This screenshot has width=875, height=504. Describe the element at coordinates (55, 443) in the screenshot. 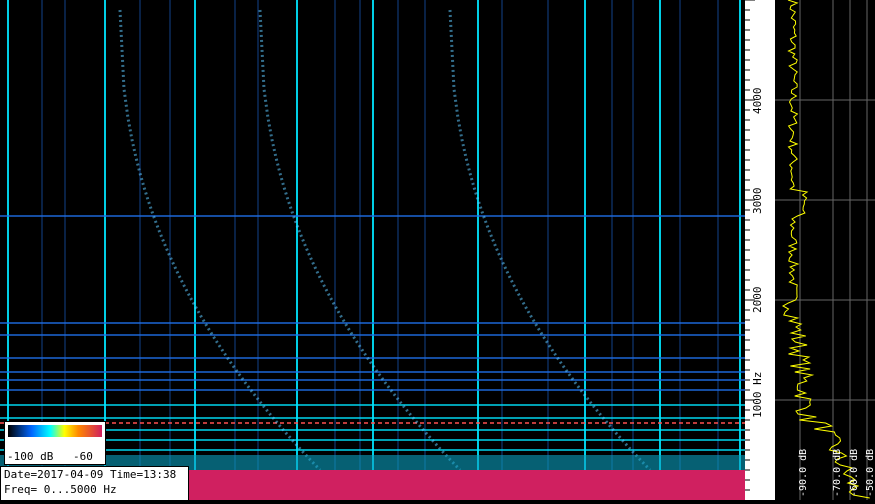

I see `color-scale-legend: -100 dB -60` at that location.